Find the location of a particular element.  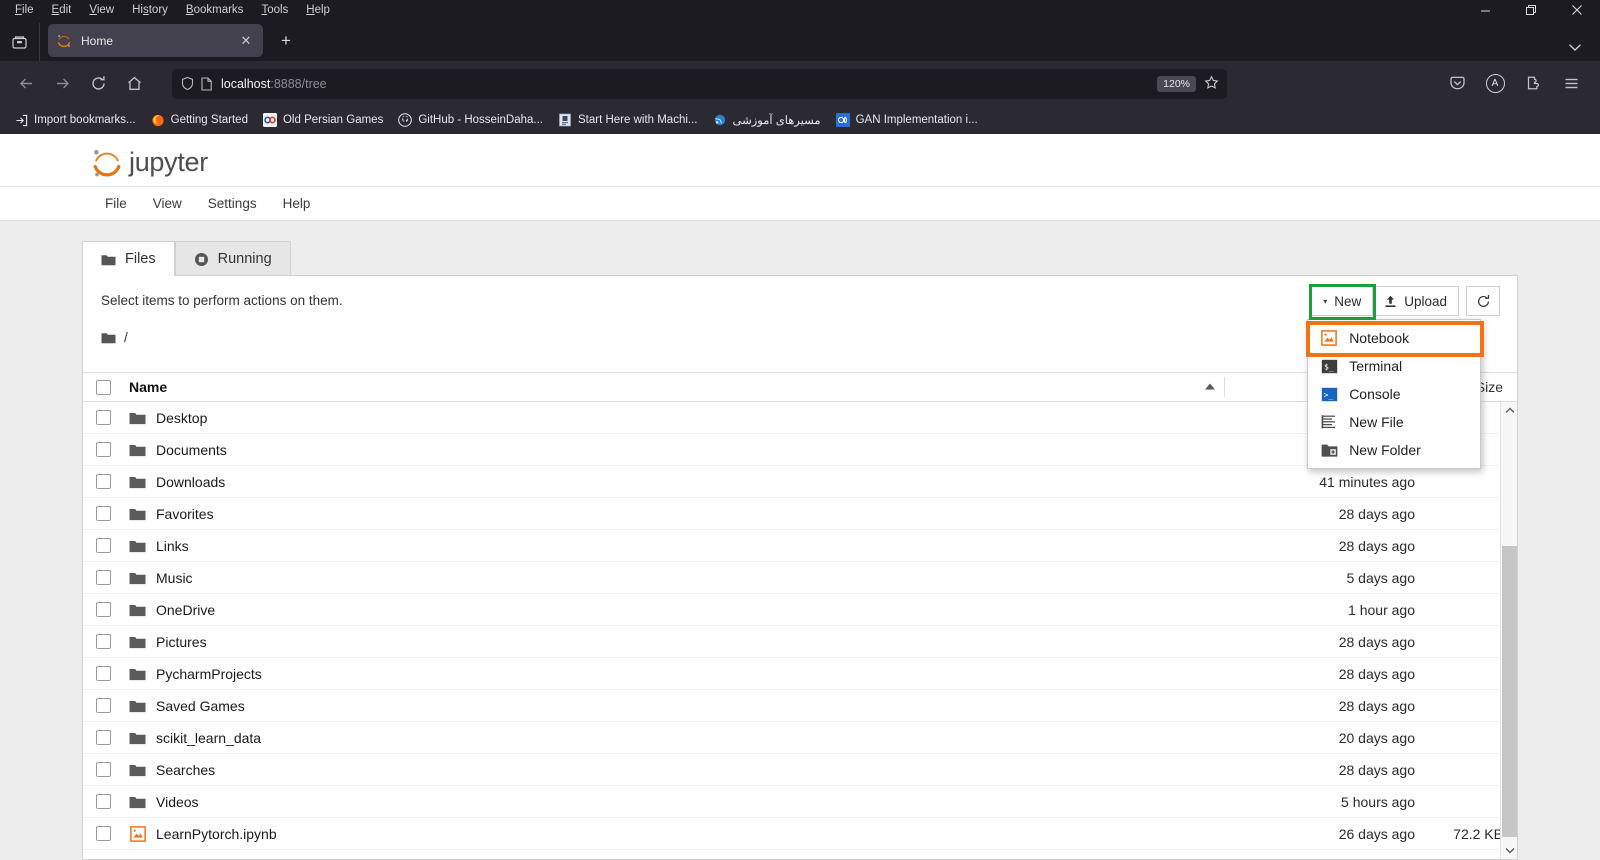

list-all-tabs-icon is located at coordinates (20, 42).